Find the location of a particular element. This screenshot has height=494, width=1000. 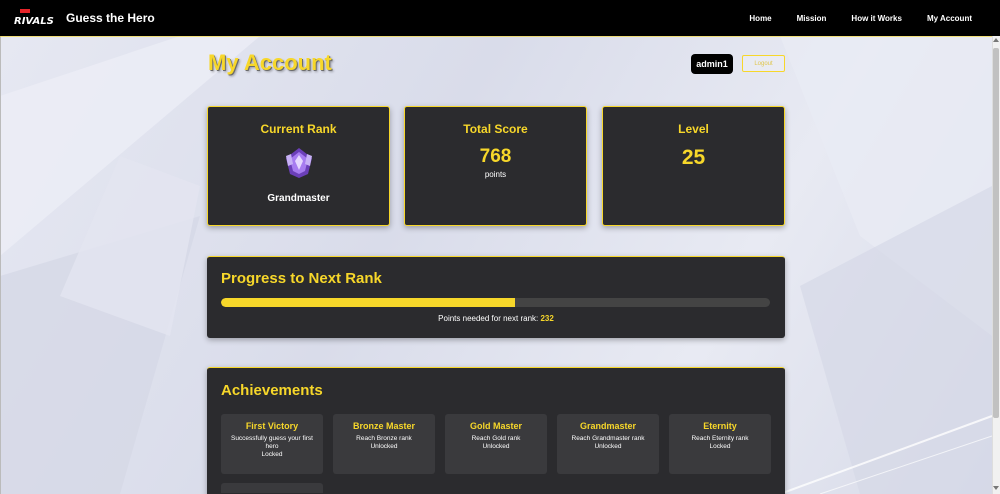

nav-home-link: Home is located at coordinates (760, 18).